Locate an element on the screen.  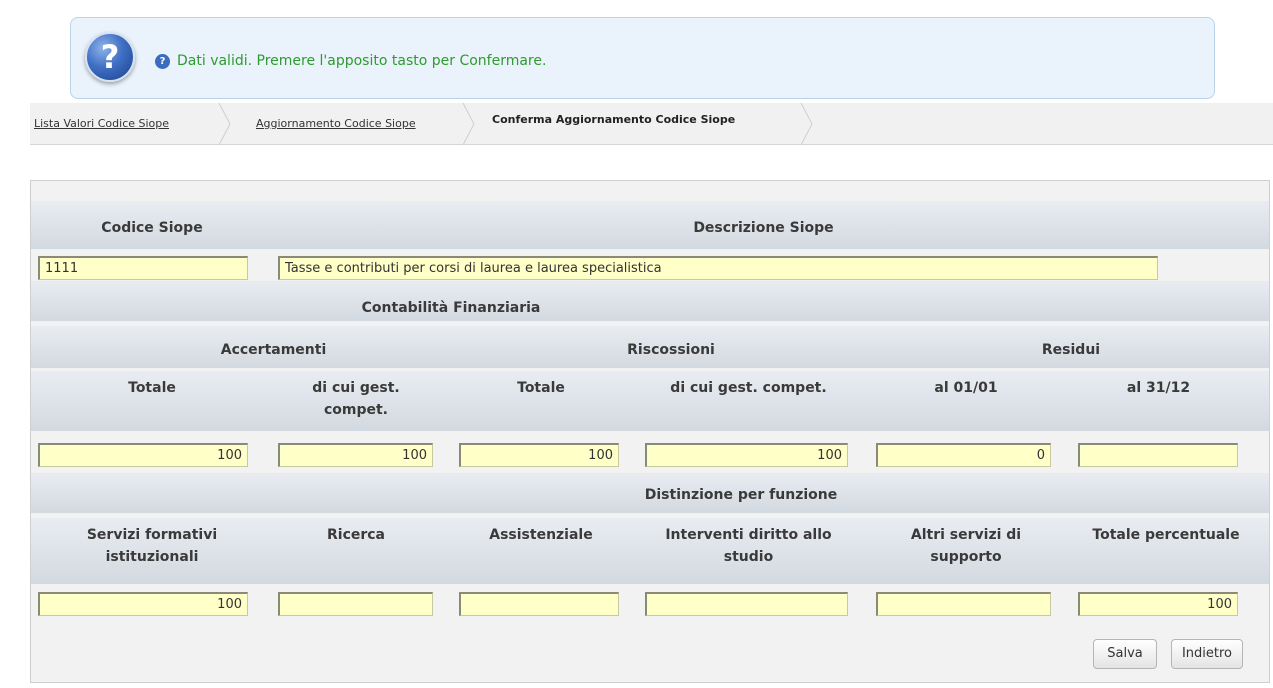
breadcrumb-link-lista: Lista Valori Codice Siope is located at coordinates (101, 123).